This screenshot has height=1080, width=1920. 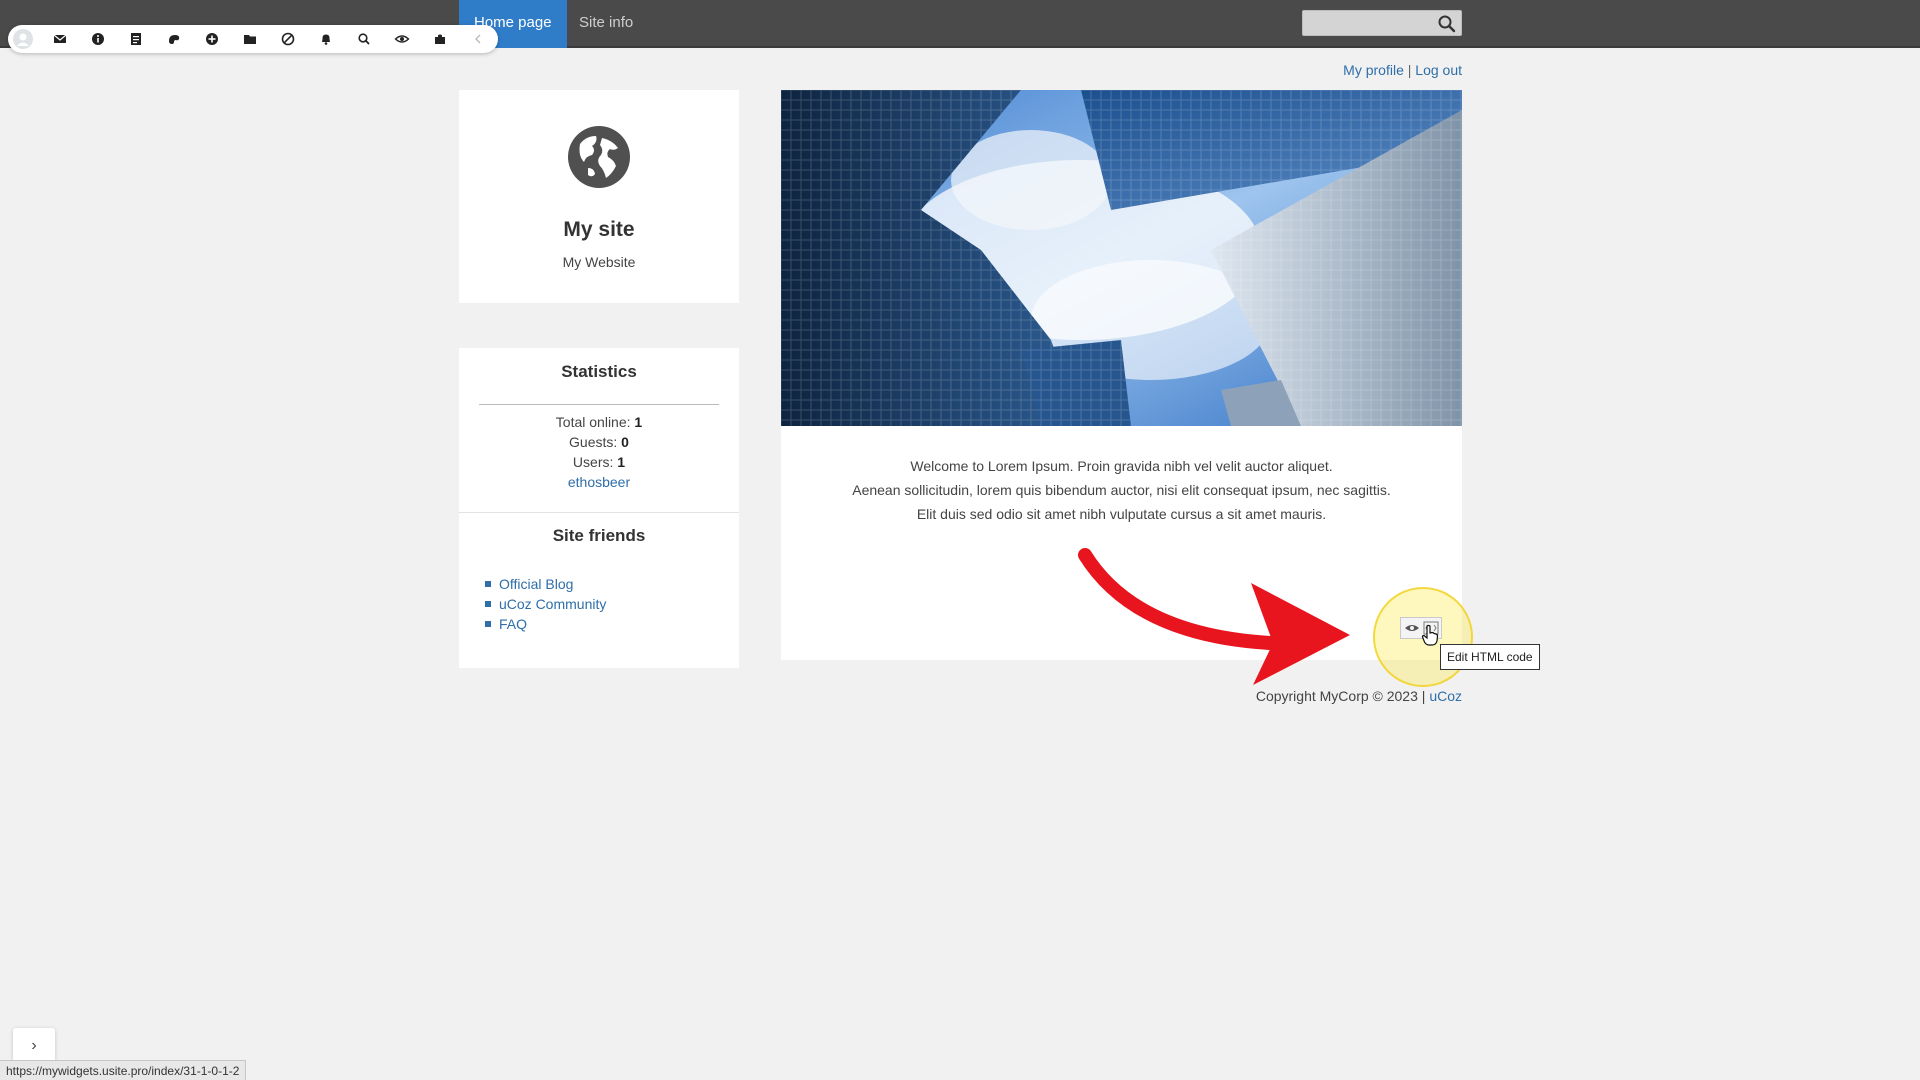 What do you see at coordinates (599, 262) in the screenshot?
I see `site-tagline: My Website` at bounding box center [599, 262].